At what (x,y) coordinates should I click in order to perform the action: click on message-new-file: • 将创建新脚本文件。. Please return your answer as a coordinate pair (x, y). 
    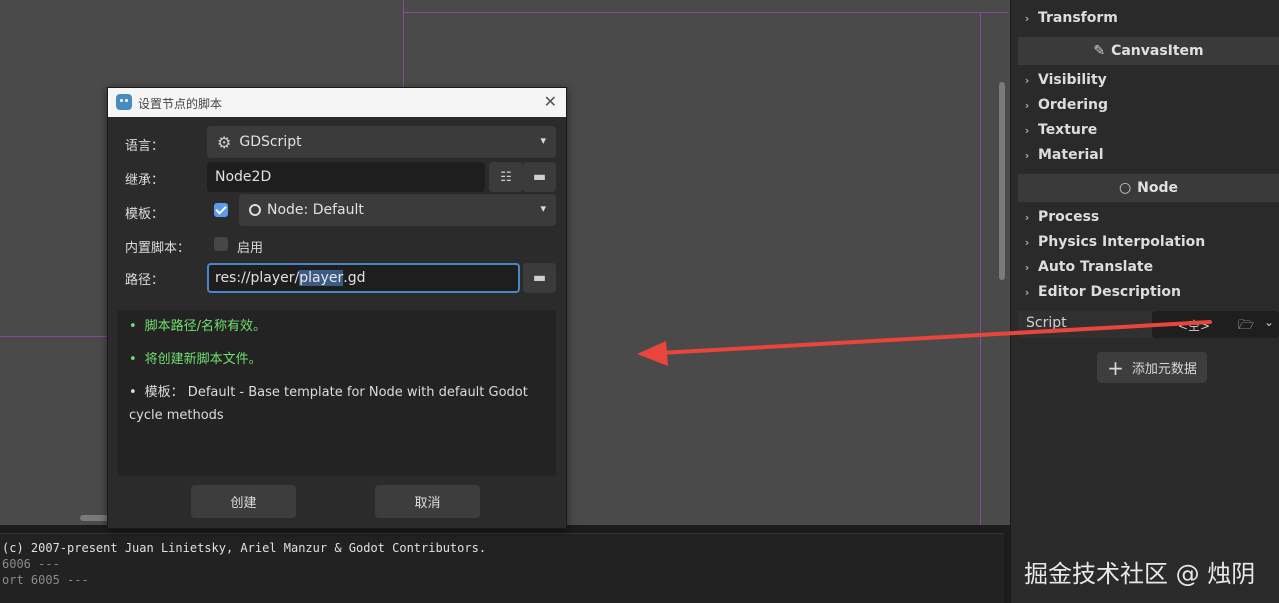
    Looking at the image, I should click on (339, 359).